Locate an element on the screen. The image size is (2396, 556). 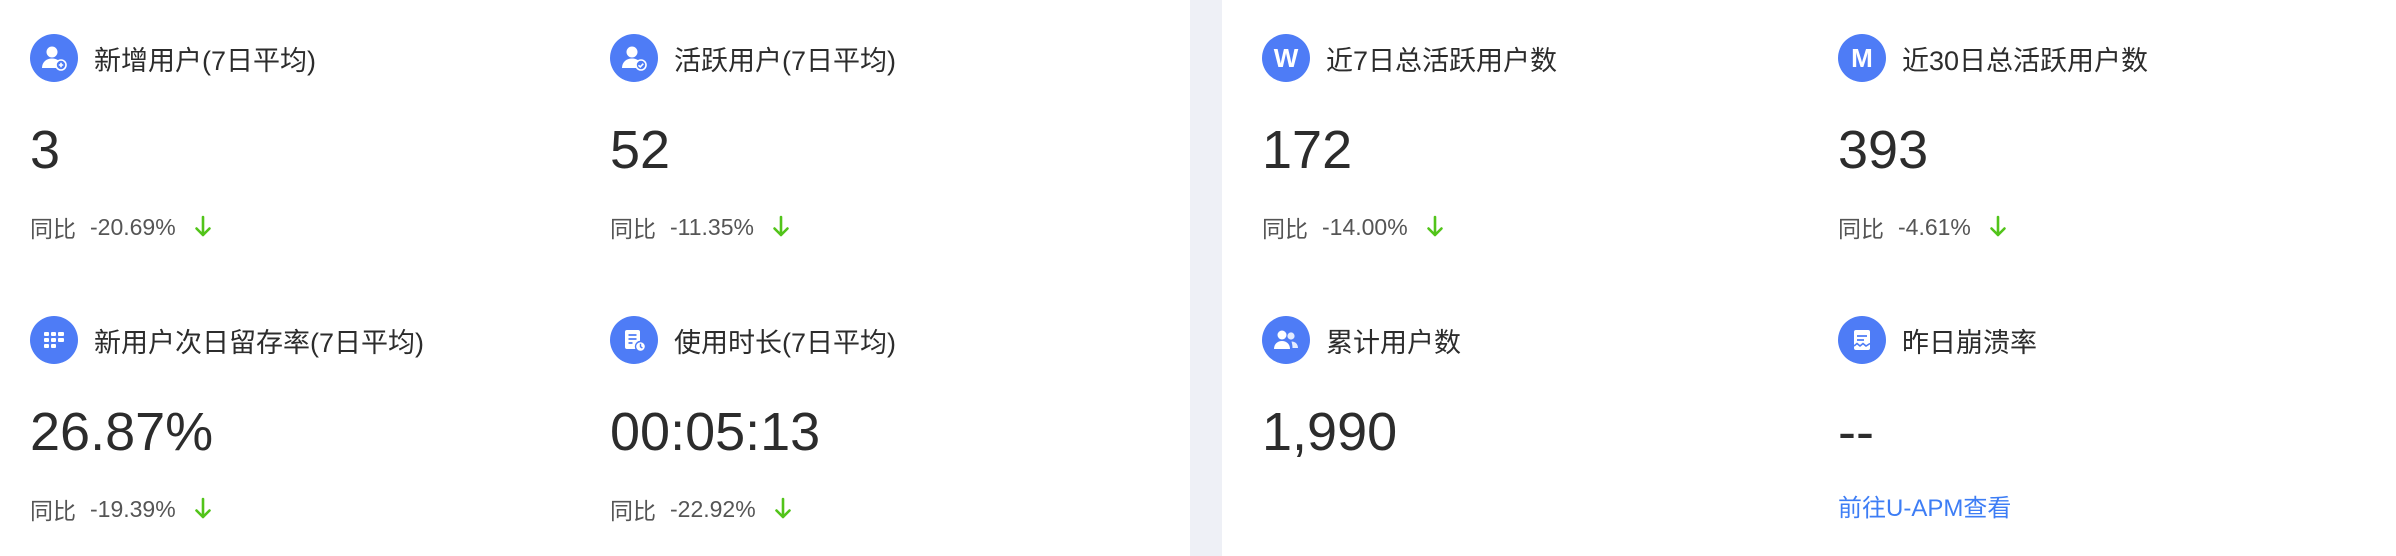
user-active-icon is located at coordinates (634, 58).